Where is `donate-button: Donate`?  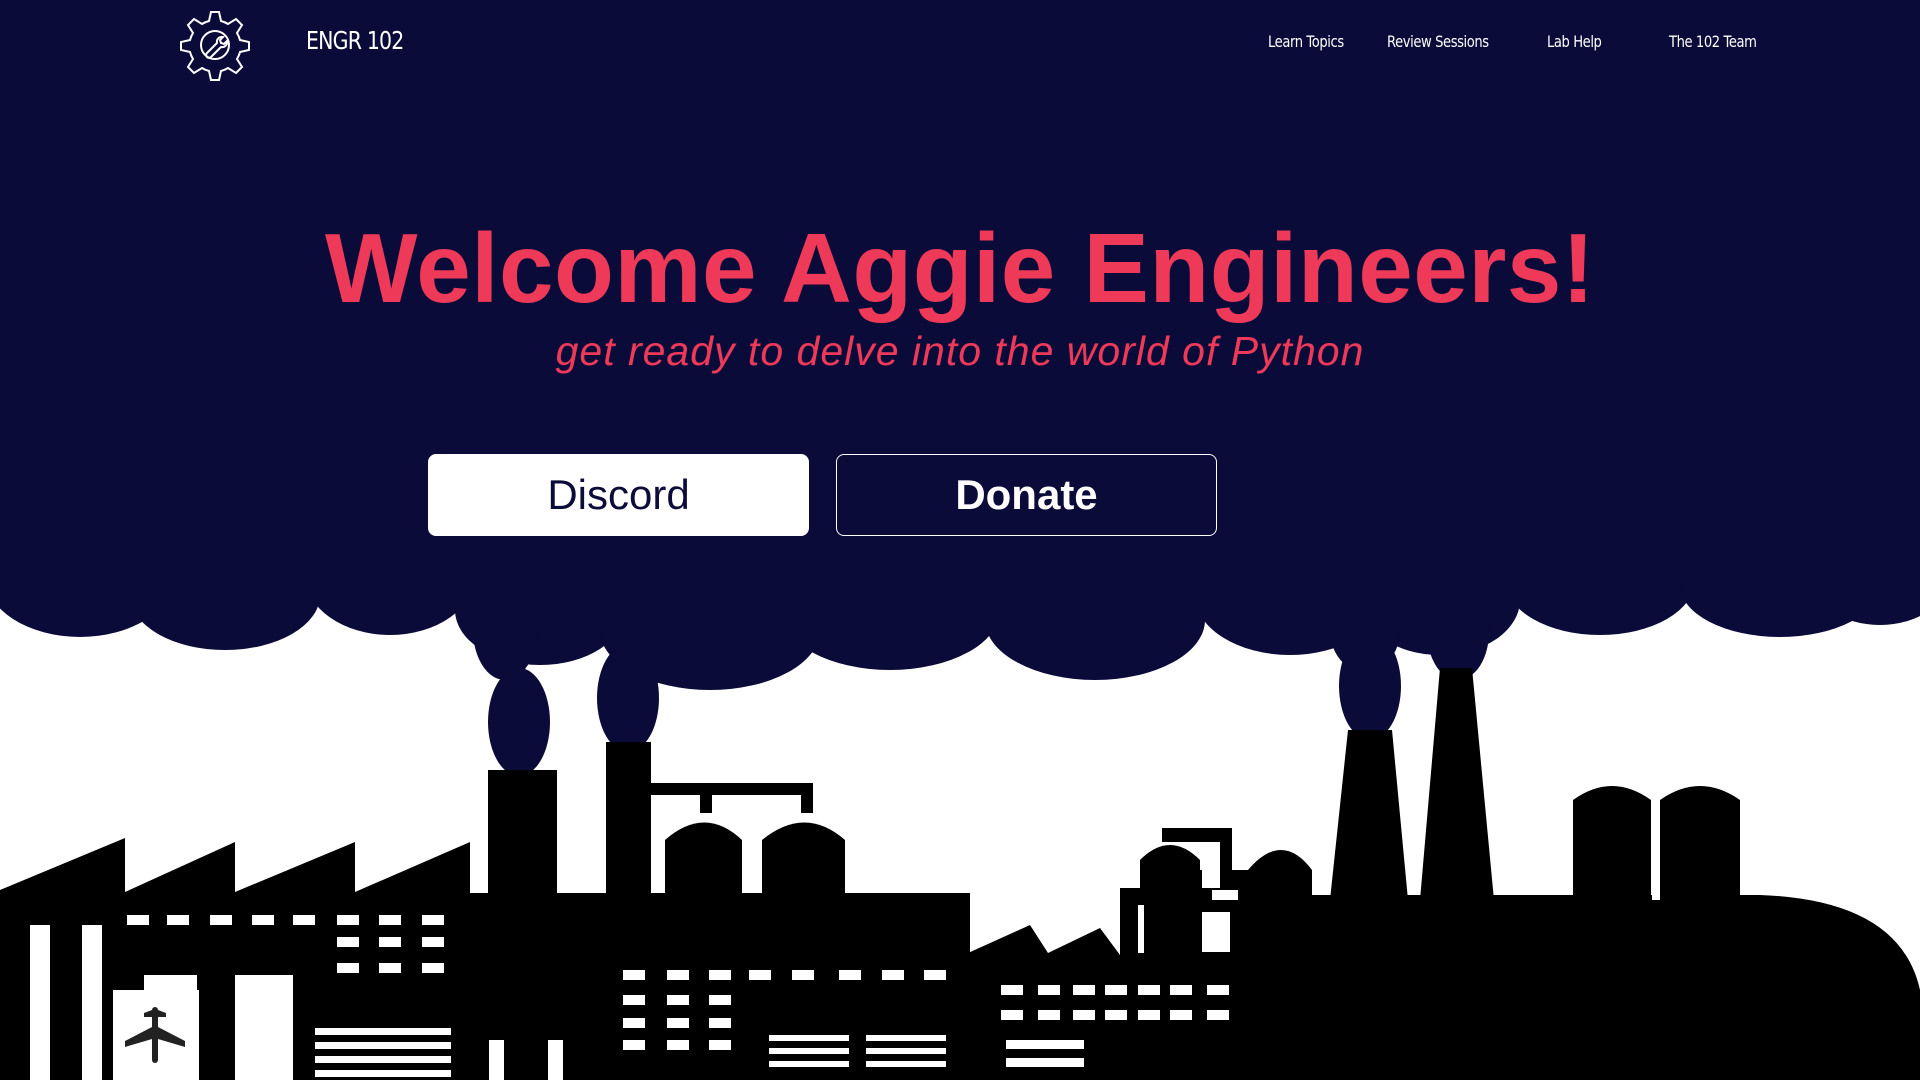 donate-button: Donate is located at coordinates (1026, 495).